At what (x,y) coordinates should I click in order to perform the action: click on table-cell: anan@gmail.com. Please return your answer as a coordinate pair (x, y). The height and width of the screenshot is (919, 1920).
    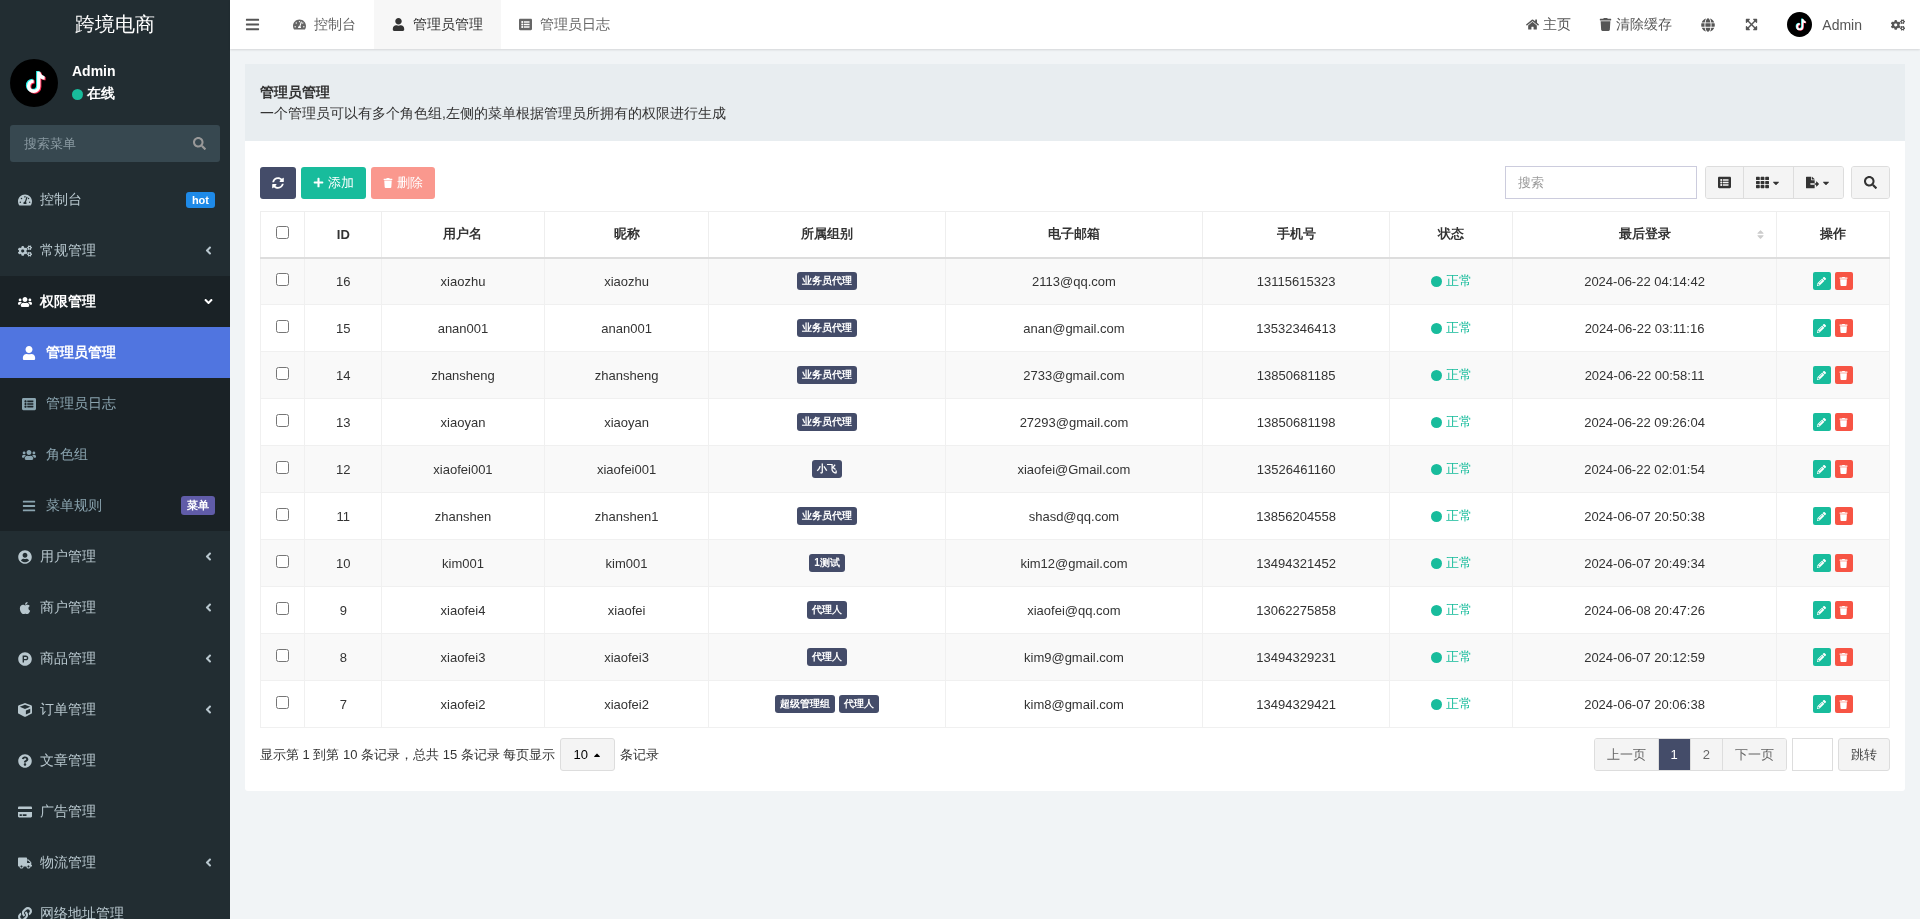
    Looking at the image, I should click on (1074, 328).